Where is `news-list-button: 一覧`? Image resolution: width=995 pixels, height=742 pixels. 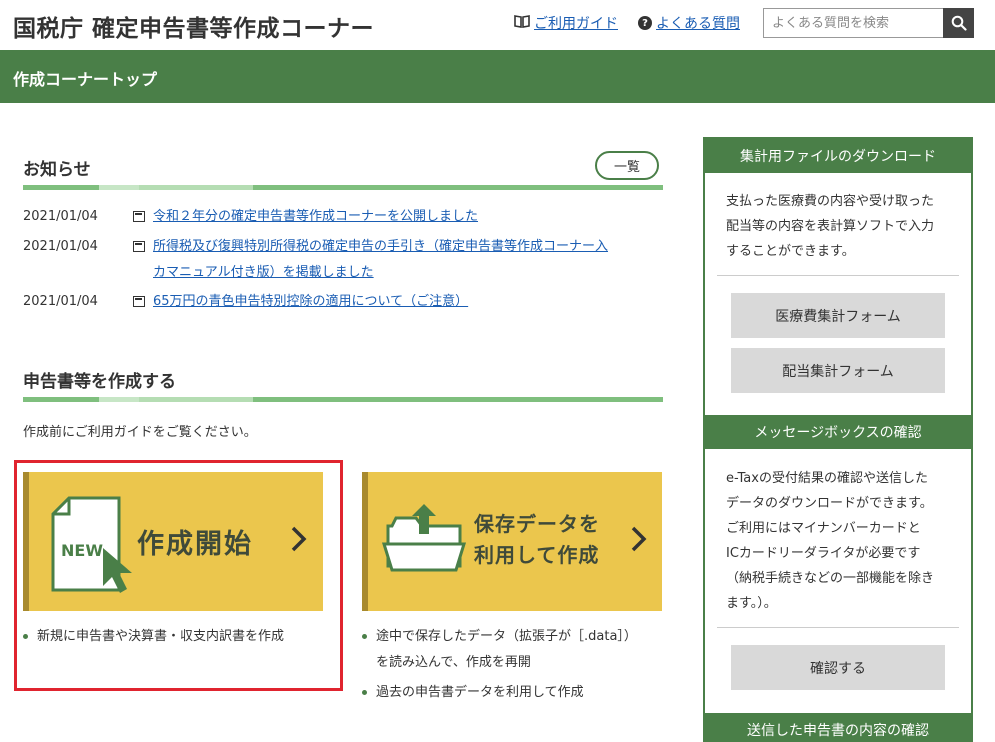
news-list-button: 一覧 is located at coordinates (627, 165).